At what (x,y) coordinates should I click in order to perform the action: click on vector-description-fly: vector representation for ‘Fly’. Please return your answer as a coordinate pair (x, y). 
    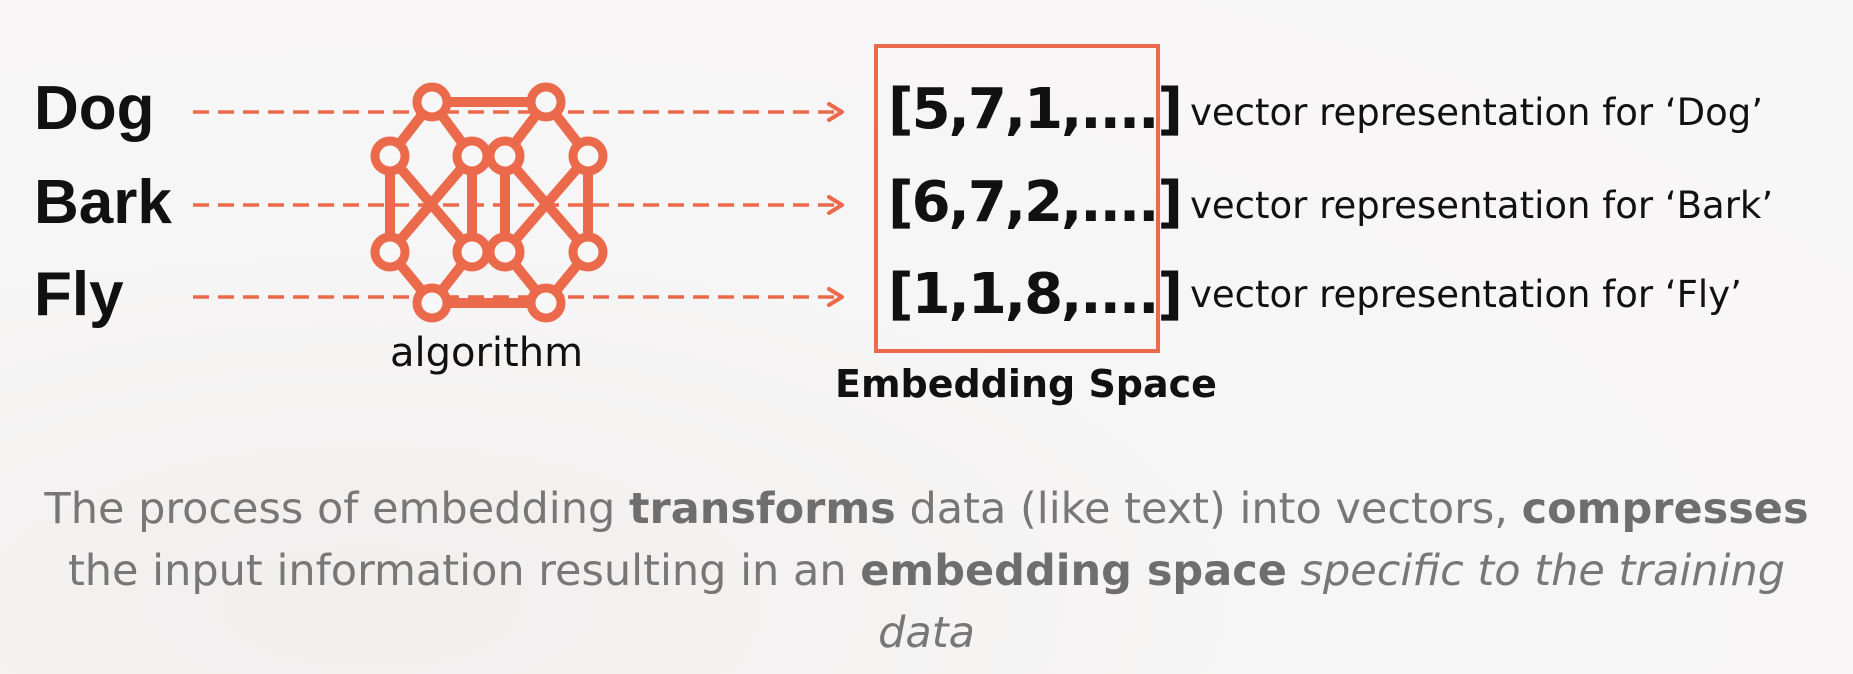
    Looking at the image, I should click on (1466, 294).